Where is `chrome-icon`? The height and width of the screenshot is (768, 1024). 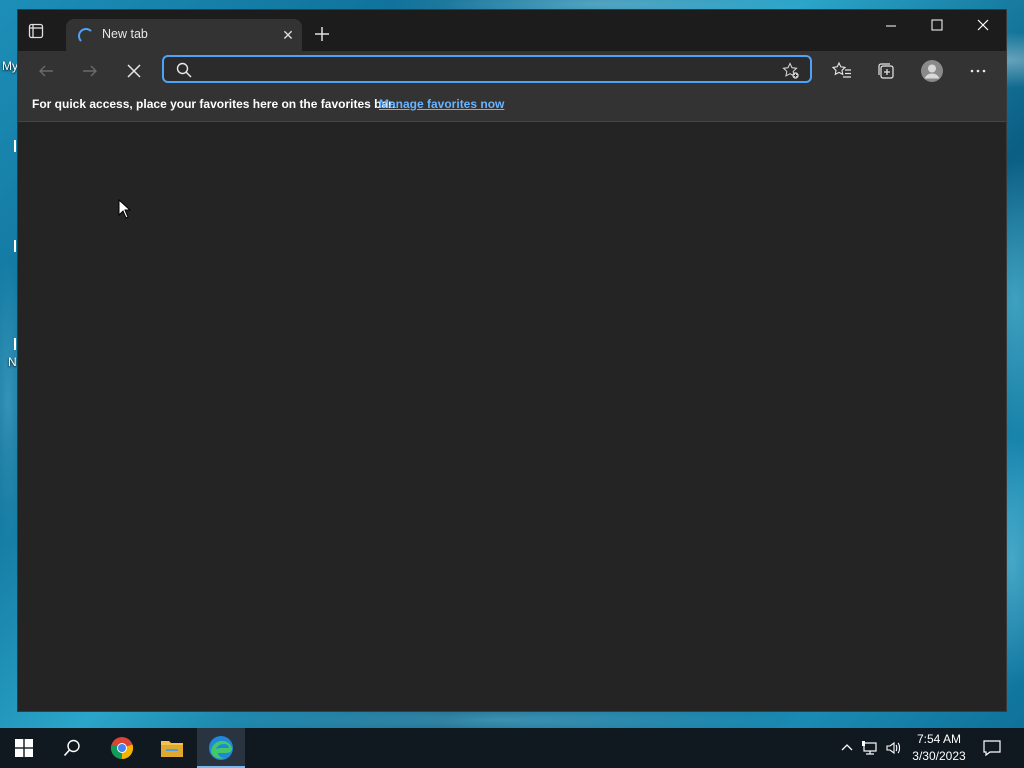
chrome-icon is located at coordinates (122, 748).